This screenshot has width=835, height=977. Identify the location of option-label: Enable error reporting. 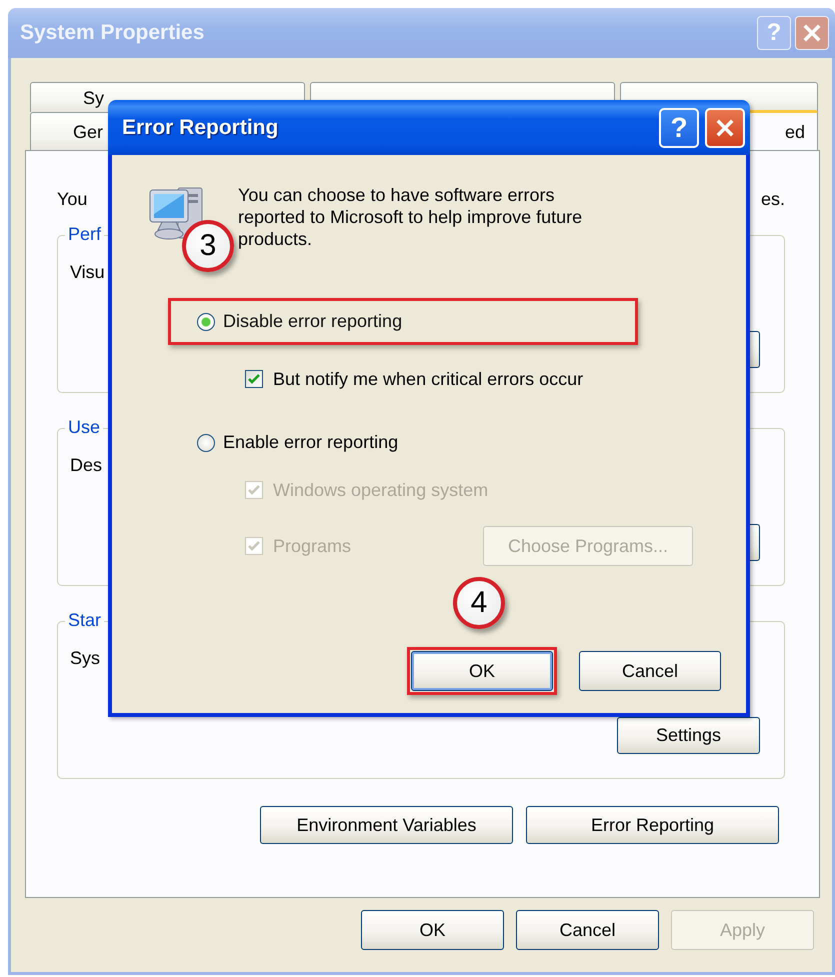
(310, 442).